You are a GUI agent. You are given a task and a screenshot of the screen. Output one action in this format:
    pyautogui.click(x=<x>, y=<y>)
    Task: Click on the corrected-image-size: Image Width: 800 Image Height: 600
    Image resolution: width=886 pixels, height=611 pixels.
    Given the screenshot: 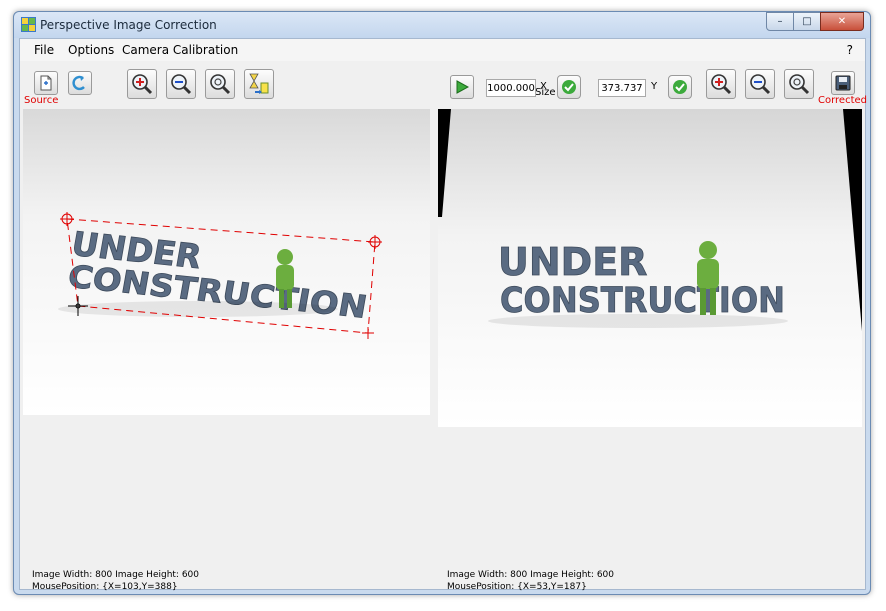 What is the action you would take?
    pyautogui.click(x=530, y=575)
    